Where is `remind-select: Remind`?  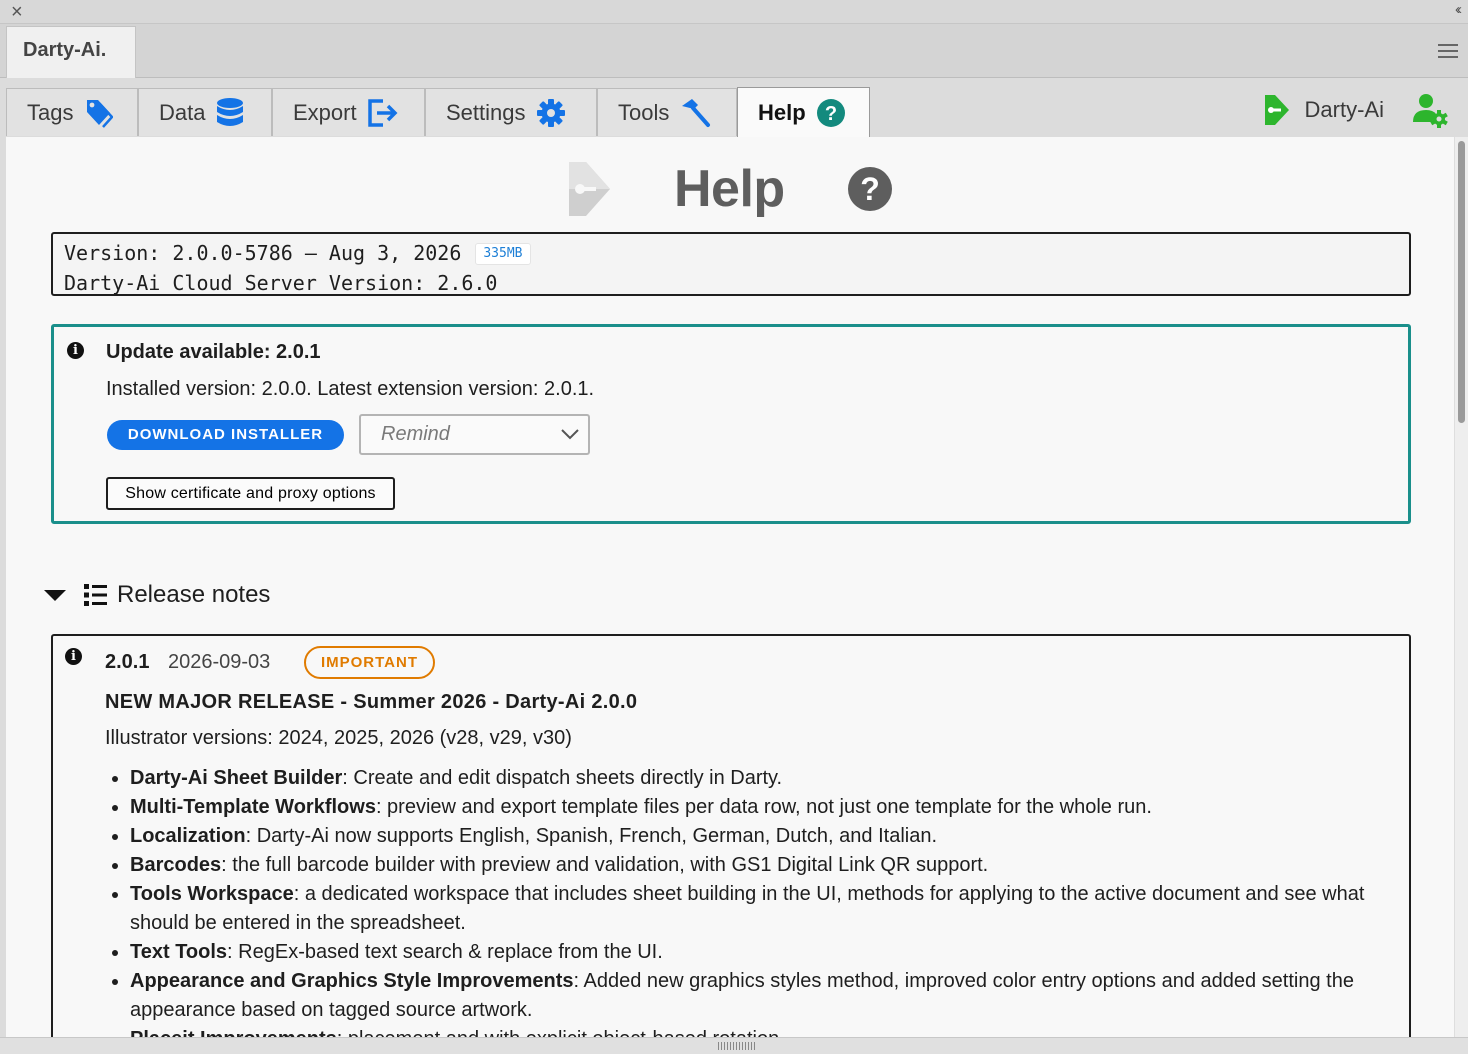 remind-select: Remind is located at coordinates (474, 434).